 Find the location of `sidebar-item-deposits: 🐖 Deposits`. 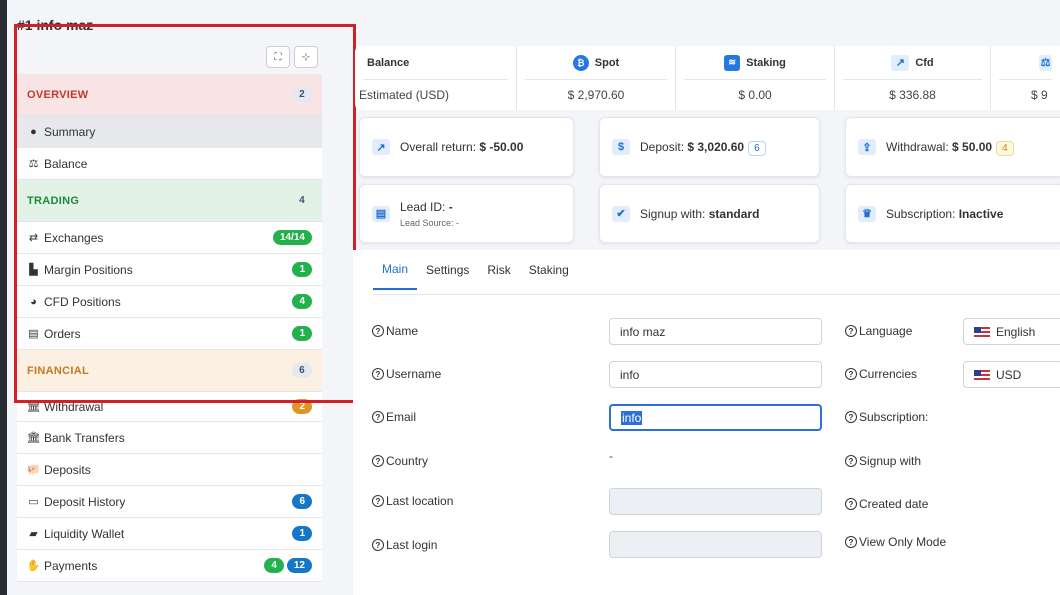

sidebar-item-deposits: 🐖 Deposits is located at coordinates (169, 470).